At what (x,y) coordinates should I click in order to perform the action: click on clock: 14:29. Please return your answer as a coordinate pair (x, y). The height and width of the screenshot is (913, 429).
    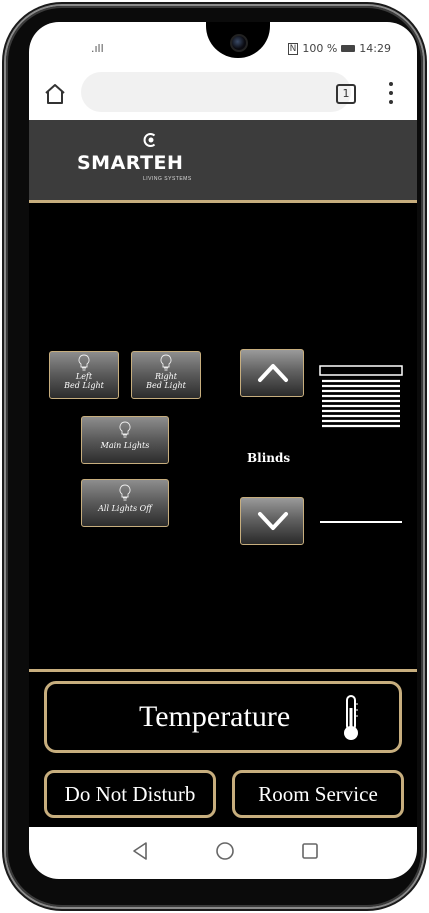
    Looking at the image, I should click on (375, 48).